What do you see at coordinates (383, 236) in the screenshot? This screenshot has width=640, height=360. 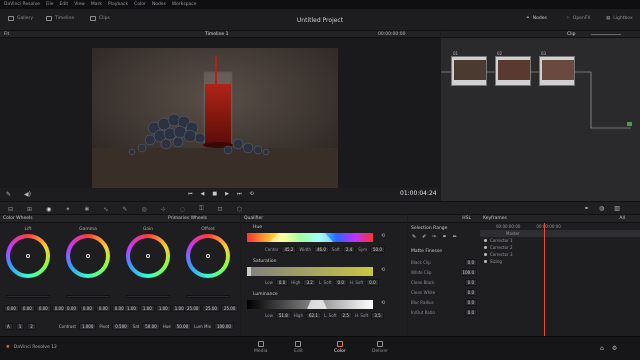 I see `hue-reset-icon: ⟲` at bounding box center [383, 236].